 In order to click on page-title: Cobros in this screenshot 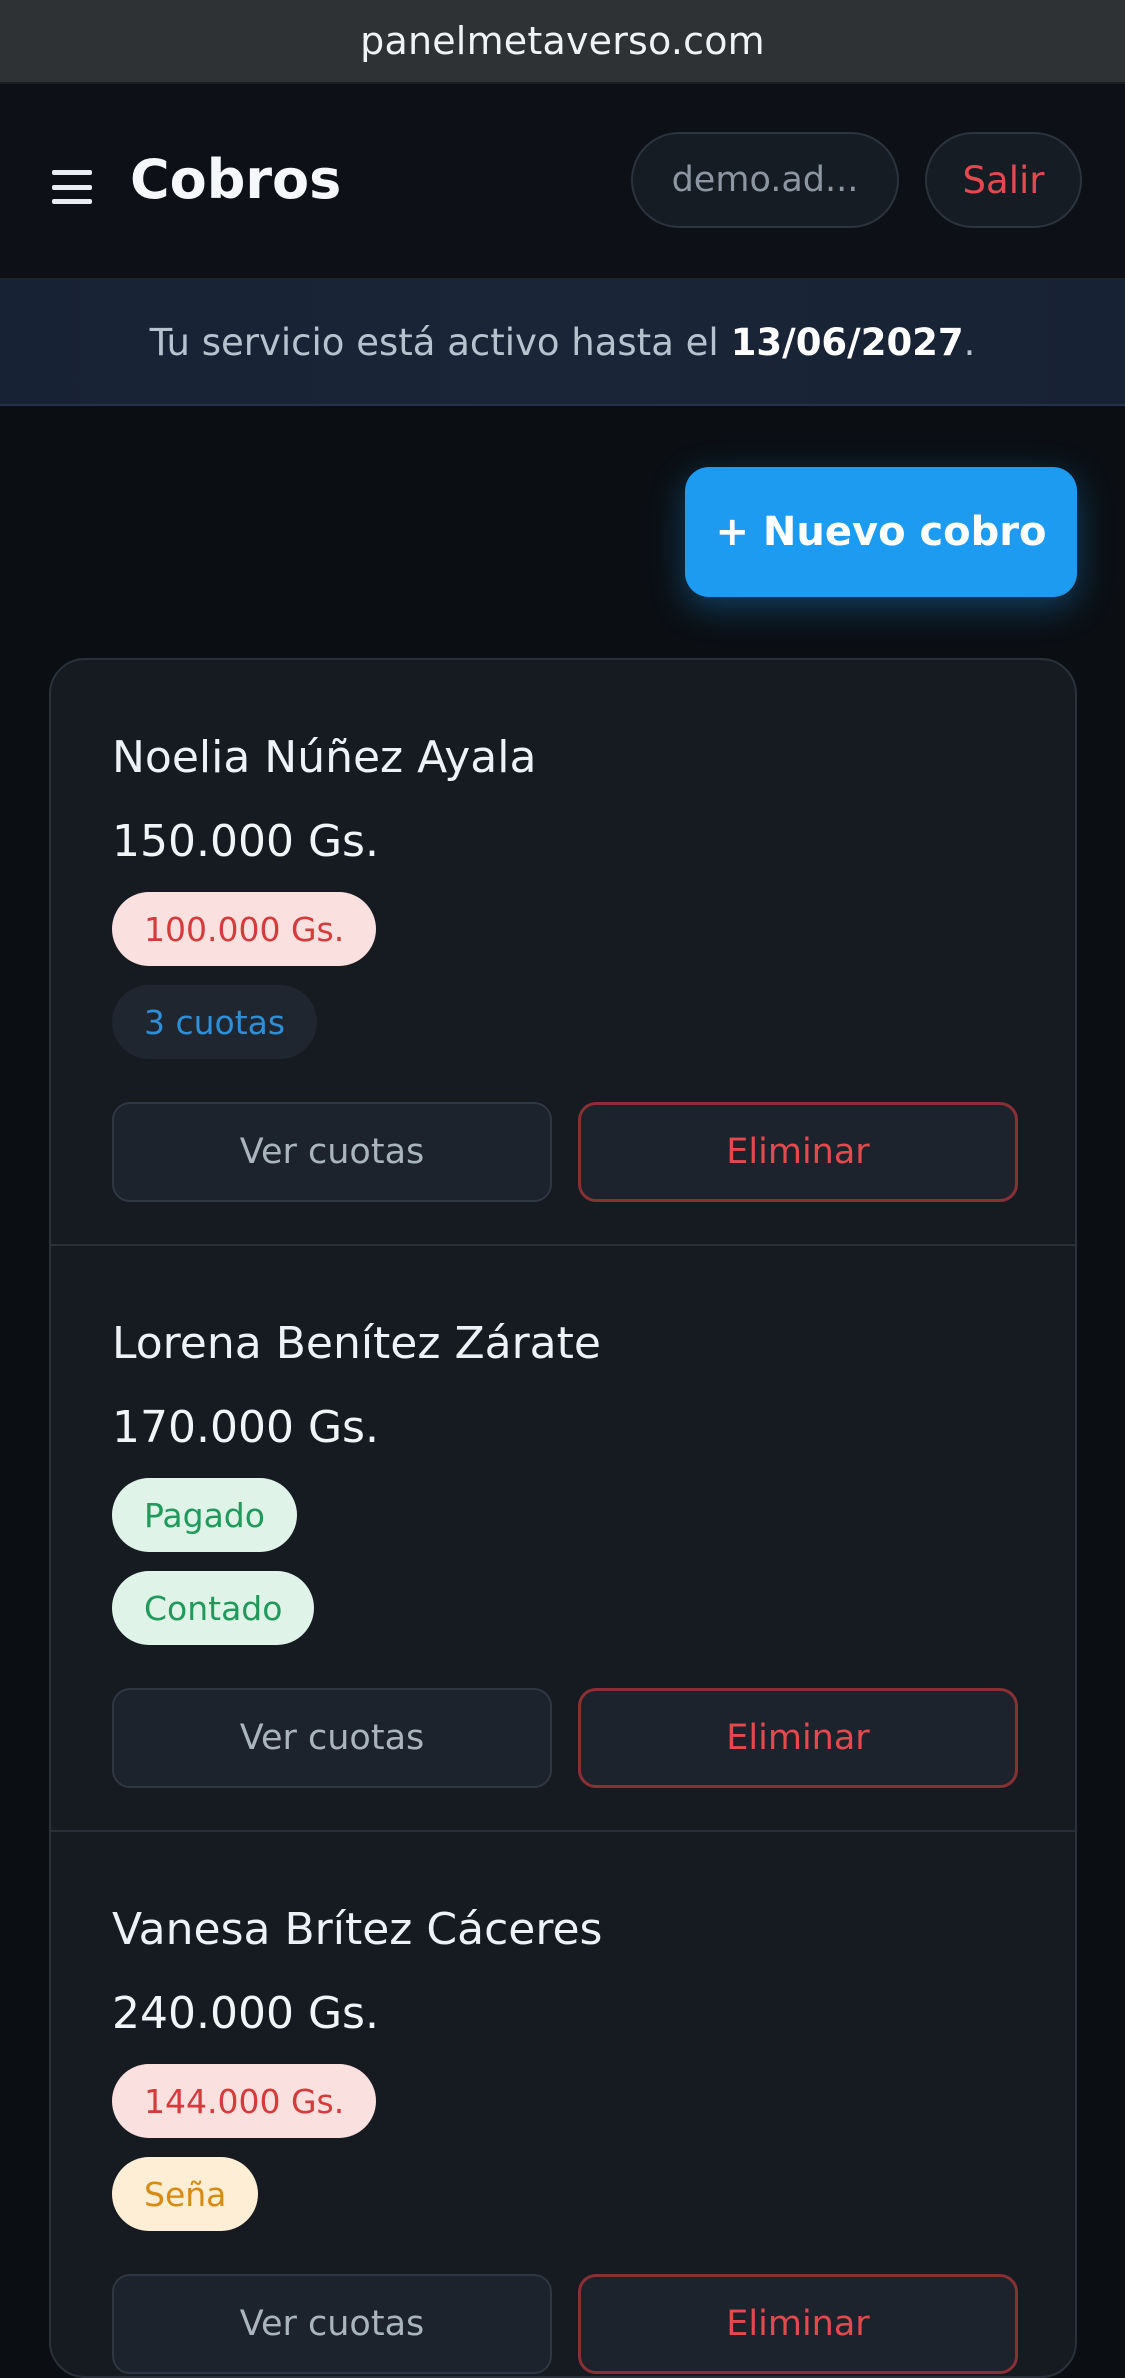, I will do `click(236, 179)`.